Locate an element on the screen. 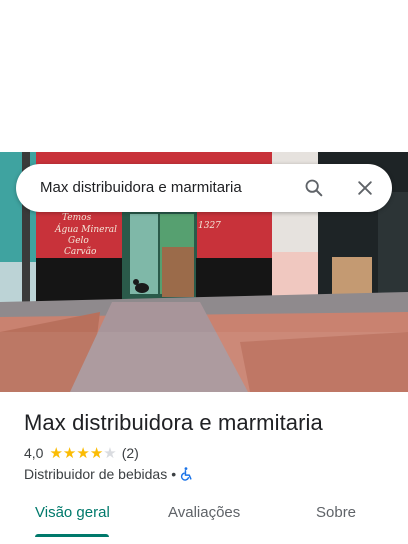 This screenshot has height=544, width=408. tab-bar: Visão geral Avaliações Sobre is located at coordinates (204, 518).